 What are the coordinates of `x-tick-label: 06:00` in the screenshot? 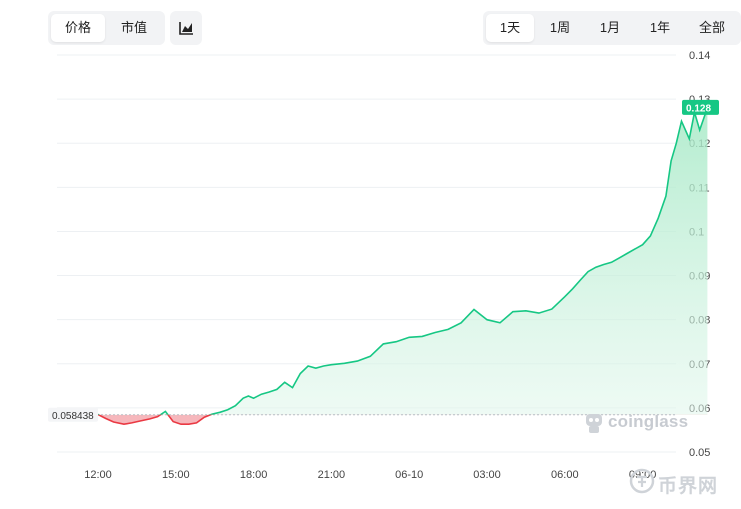 It's located at (565, 475).